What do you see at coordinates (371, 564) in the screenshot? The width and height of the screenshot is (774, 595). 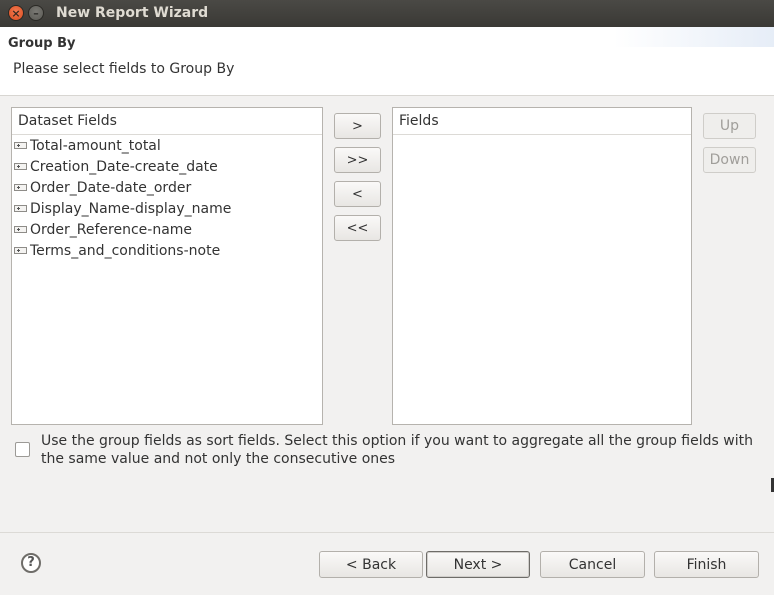 I see `back-button: < Back` at bounding box center [371, 564].